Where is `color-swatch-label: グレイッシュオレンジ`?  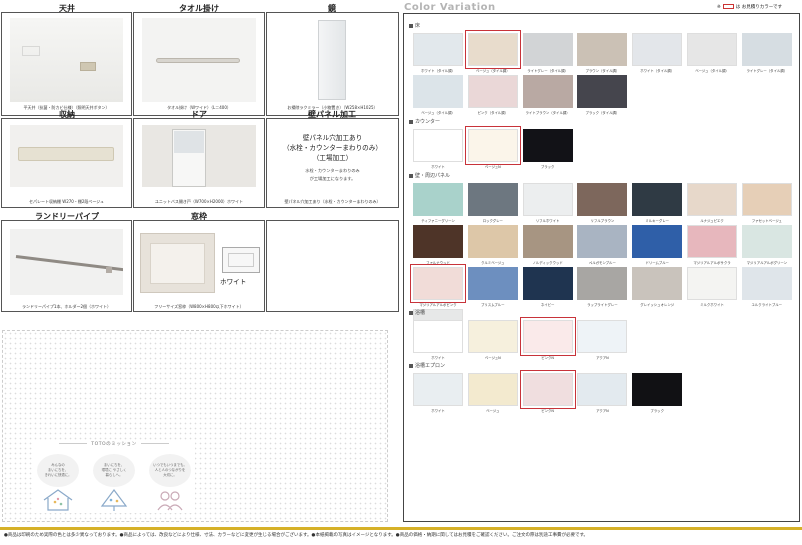 color-swatch-label: グレイッシュオレンジ is located at coordinates (657, 305).